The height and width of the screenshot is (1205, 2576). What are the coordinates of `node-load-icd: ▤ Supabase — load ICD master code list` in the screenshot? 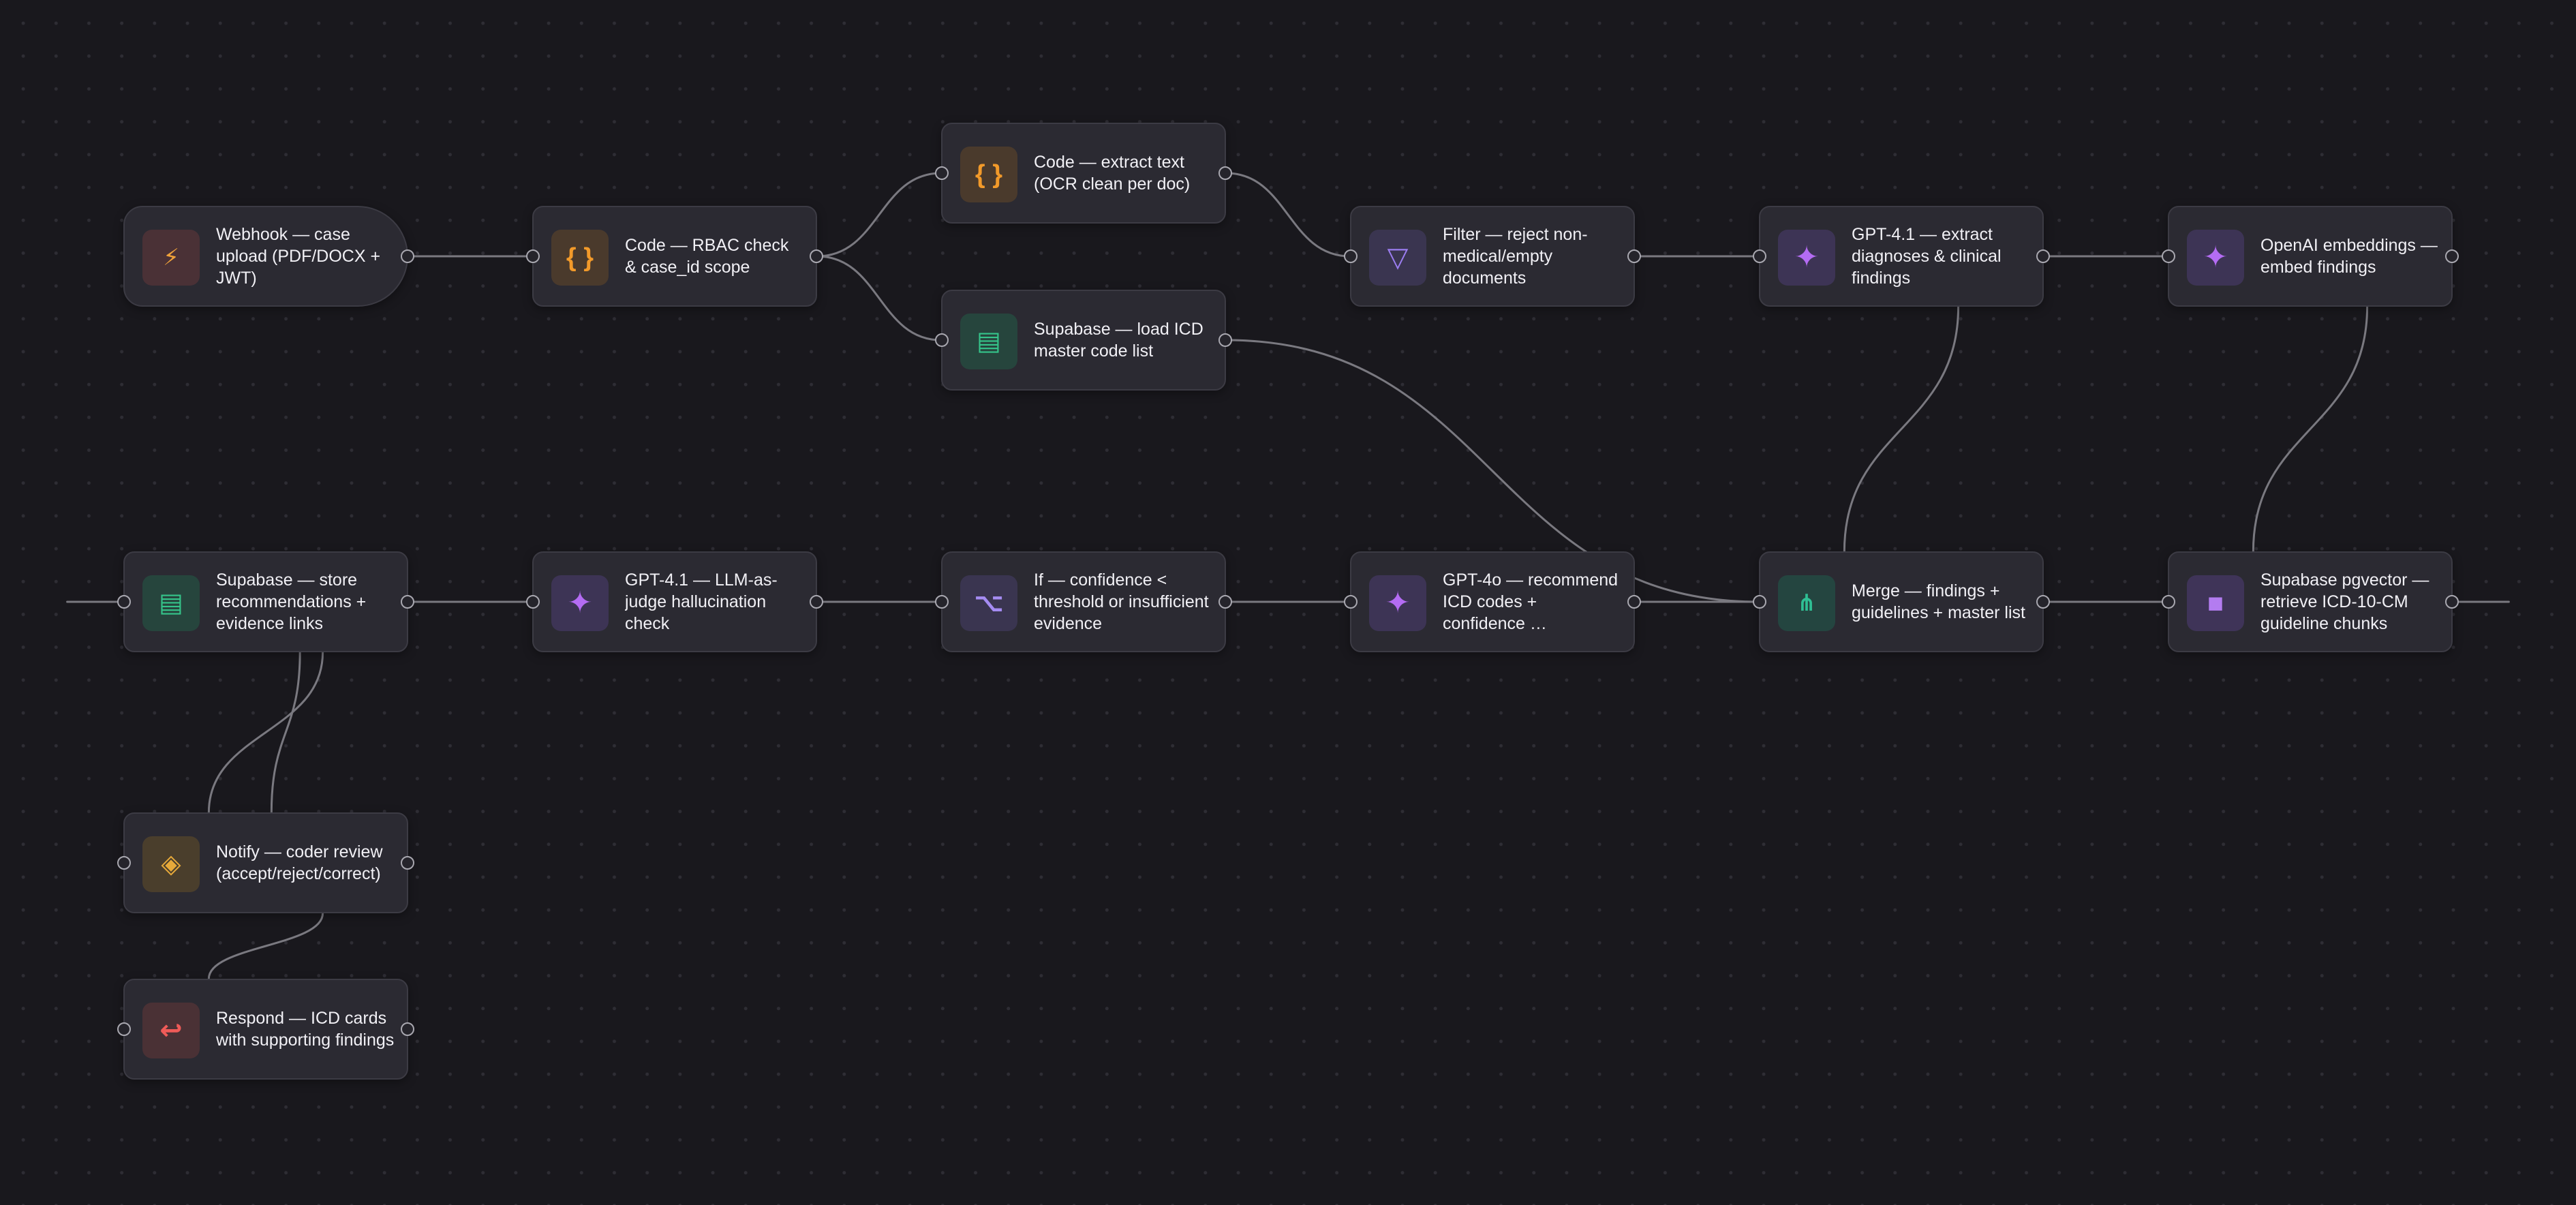 It's located at (1083, 340).